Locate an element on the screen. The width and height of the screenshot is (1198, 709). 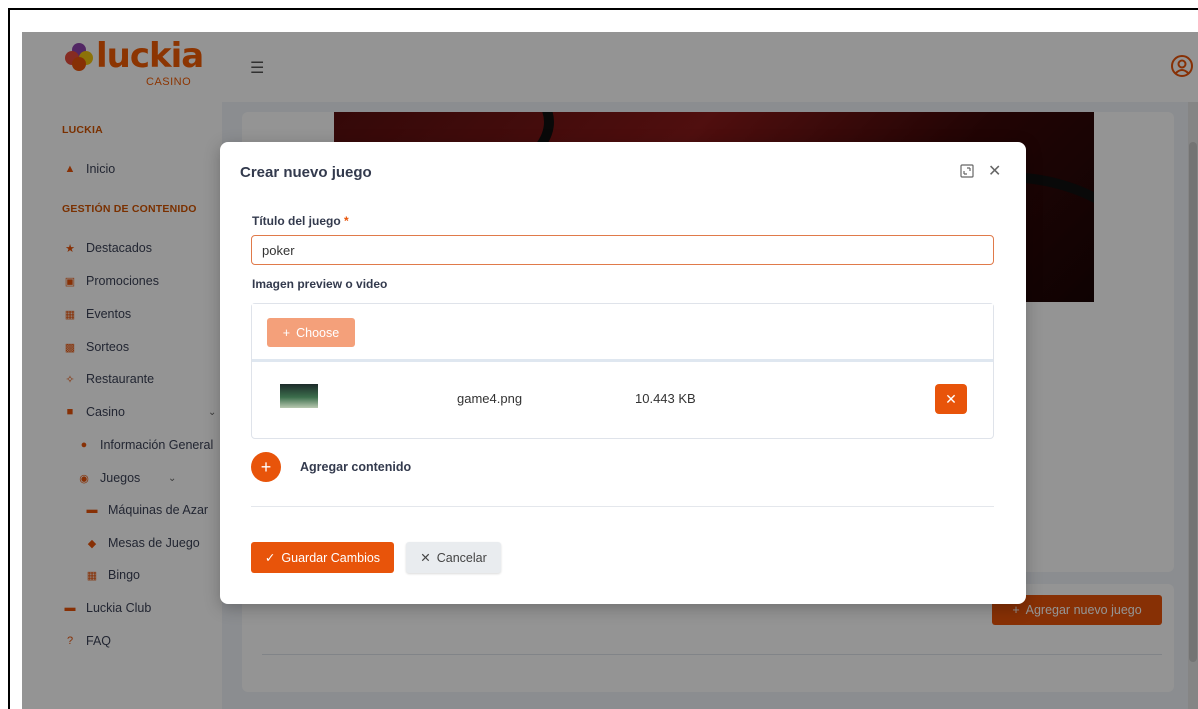
check-icon: ✓ is located at coordinates (270, 558).